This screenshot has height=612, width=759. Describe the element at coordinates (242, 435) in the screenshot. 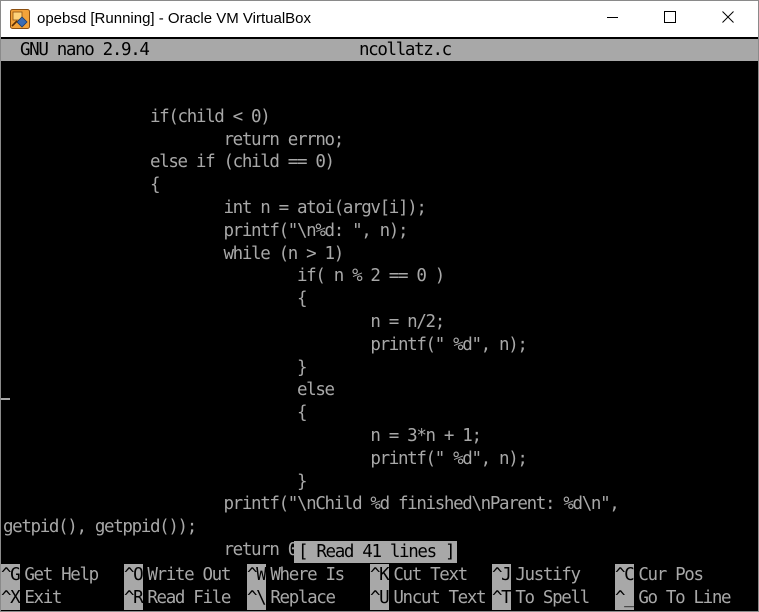

I see `code-line: n = 3*n + 1;` at that location.